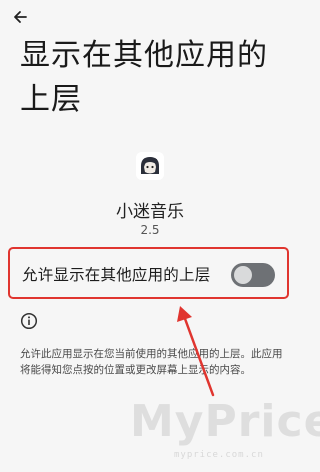  Describe the element at coordinates (29, 321) in the screenshot. I see `info-icon` at that location.